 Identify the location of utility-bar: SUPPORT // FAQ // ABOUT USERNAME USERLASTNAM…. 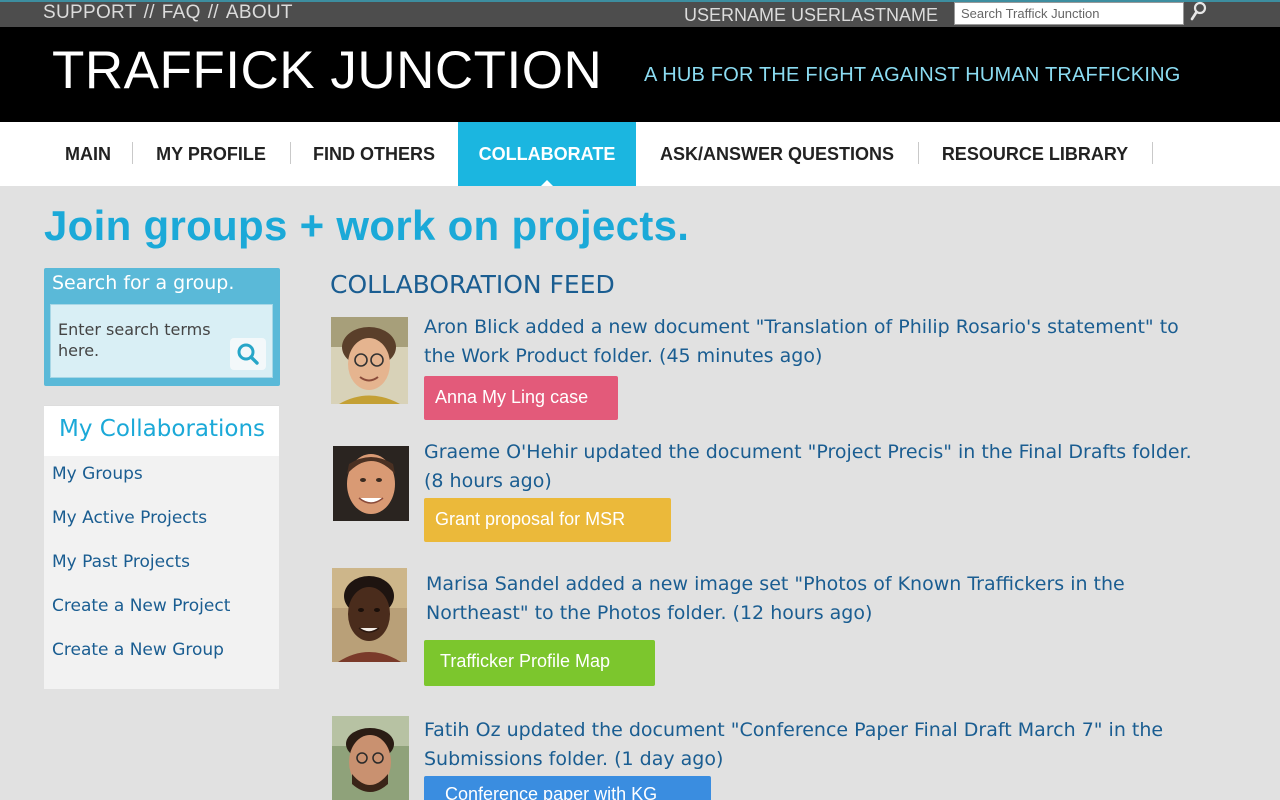
(640, 13).